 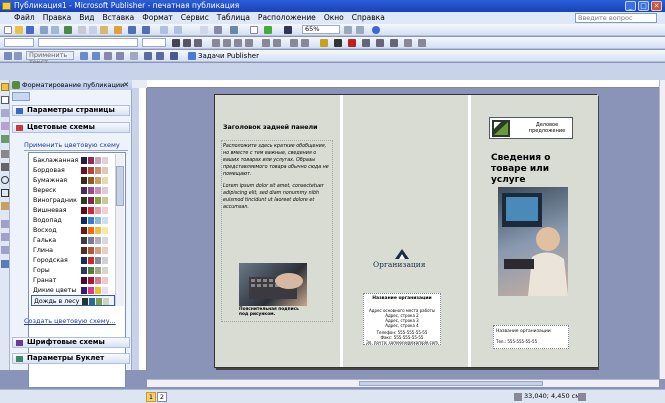 What do you see at coordinates (119, 230) in the screenshot?
I see `scheme-list-scrollbar` at bounding box center [119, 230].